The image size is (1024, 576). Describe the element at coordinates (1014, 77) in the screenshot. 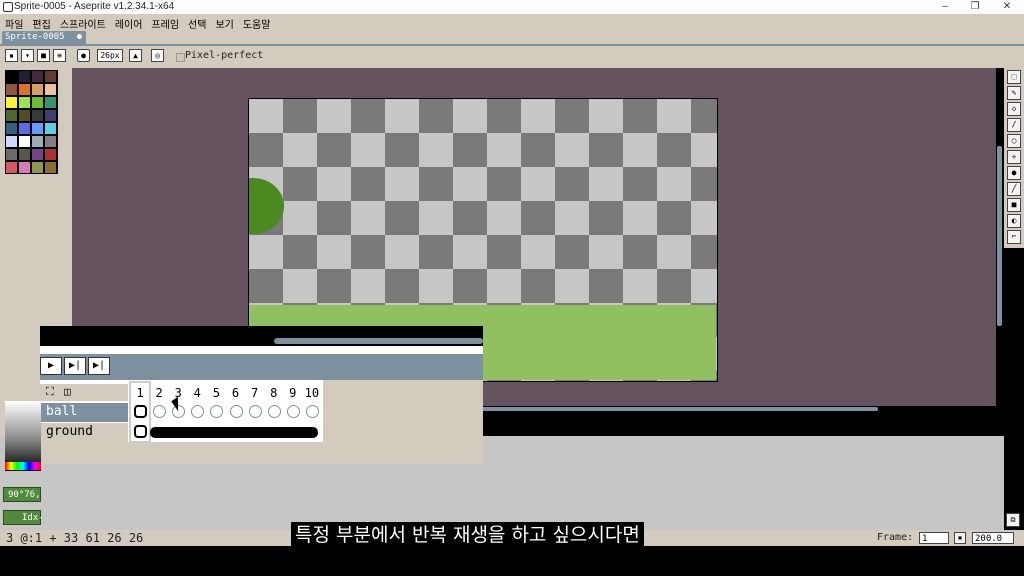

I see `marquee-icon: ⬚` at that location.